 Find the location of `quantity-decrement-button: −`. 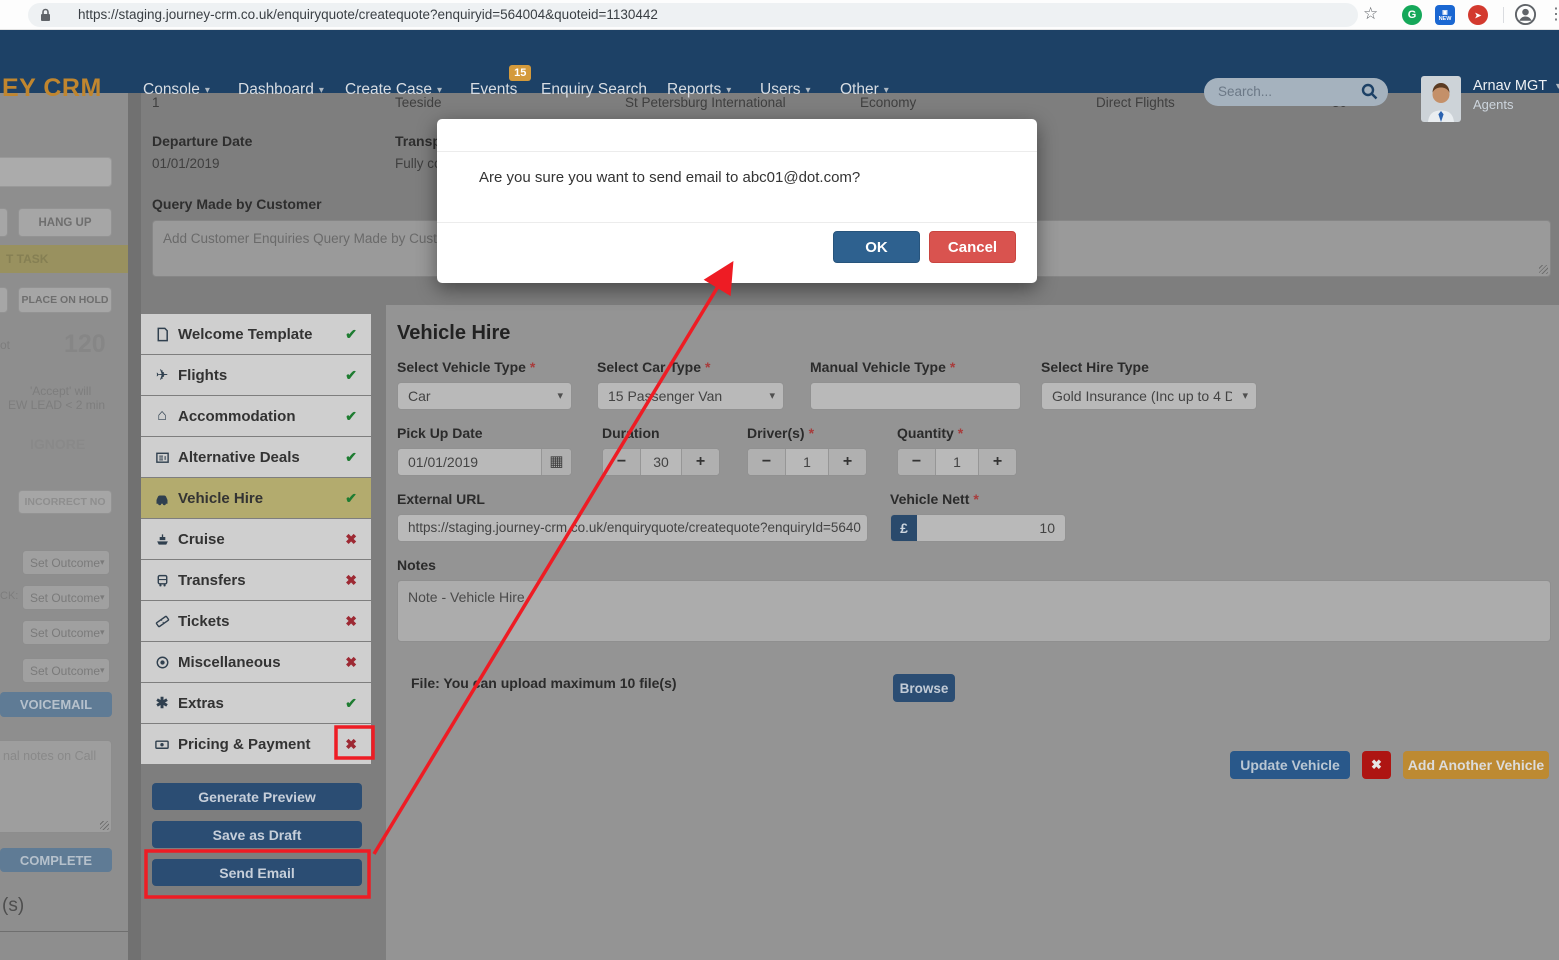

quantity-decrement-button: − is located at coordinates (916, 462).